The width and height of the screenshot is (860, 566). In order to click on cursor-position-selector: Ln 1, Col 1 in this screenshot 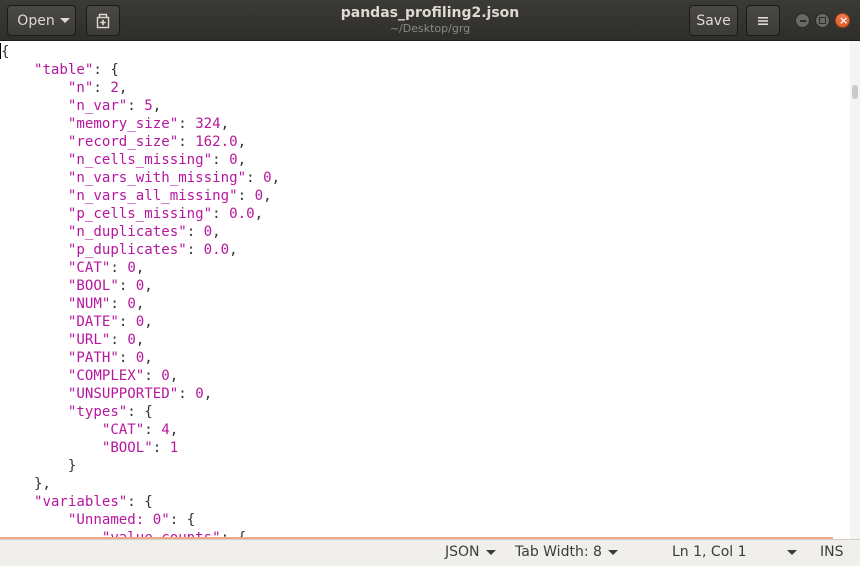, I will do `click(734, 552)`.